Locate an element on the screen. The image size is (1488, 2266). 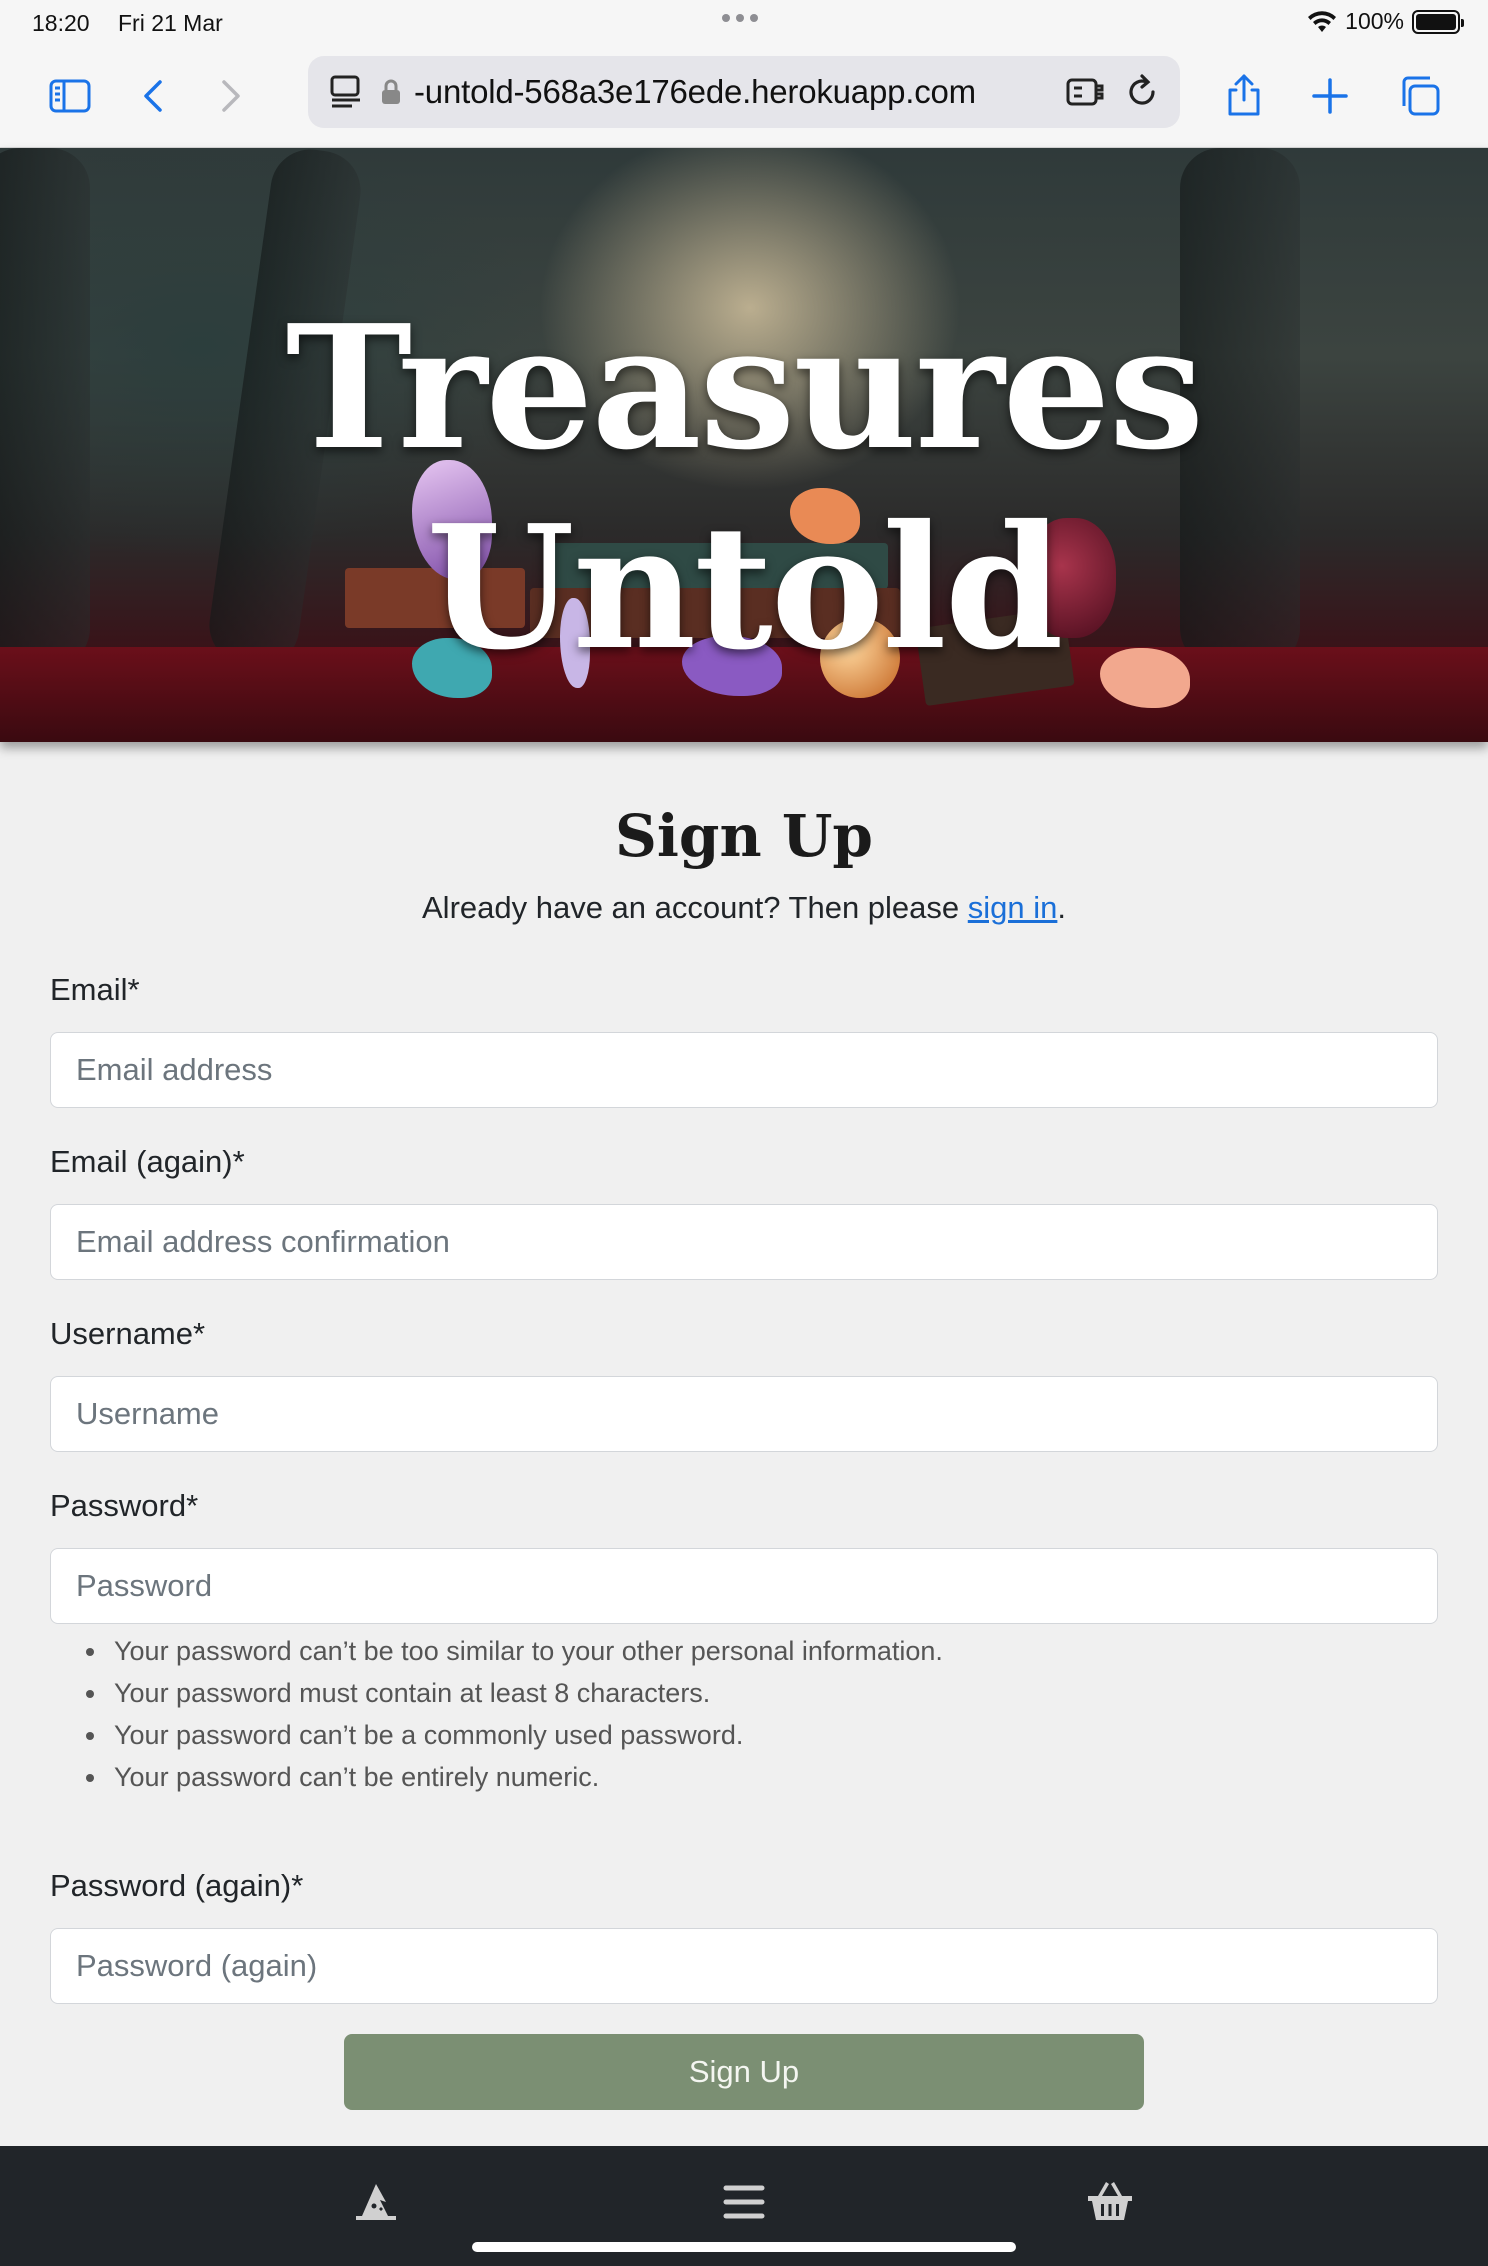
email-label: Email* is located at coordinates (95, 989).